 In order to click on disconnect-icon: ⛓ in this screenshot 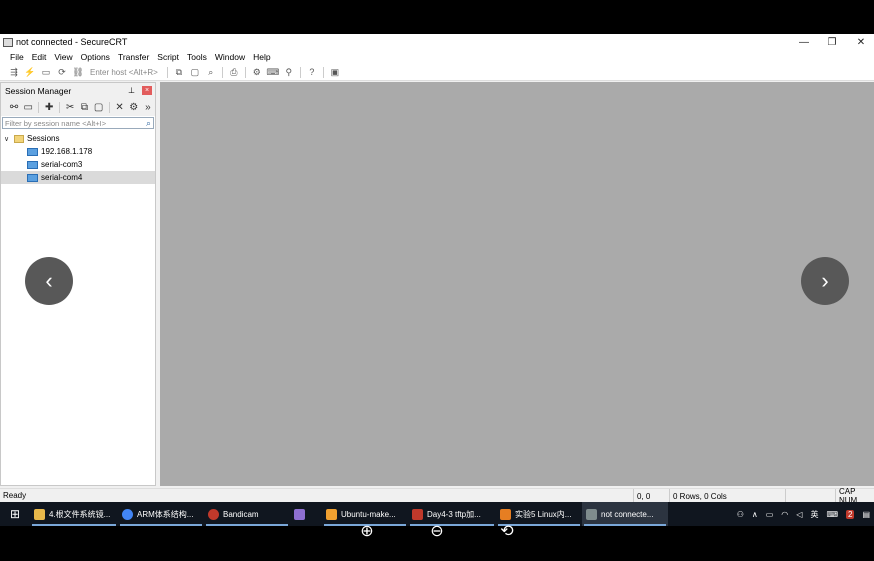, I will do `click(78, 72)`.